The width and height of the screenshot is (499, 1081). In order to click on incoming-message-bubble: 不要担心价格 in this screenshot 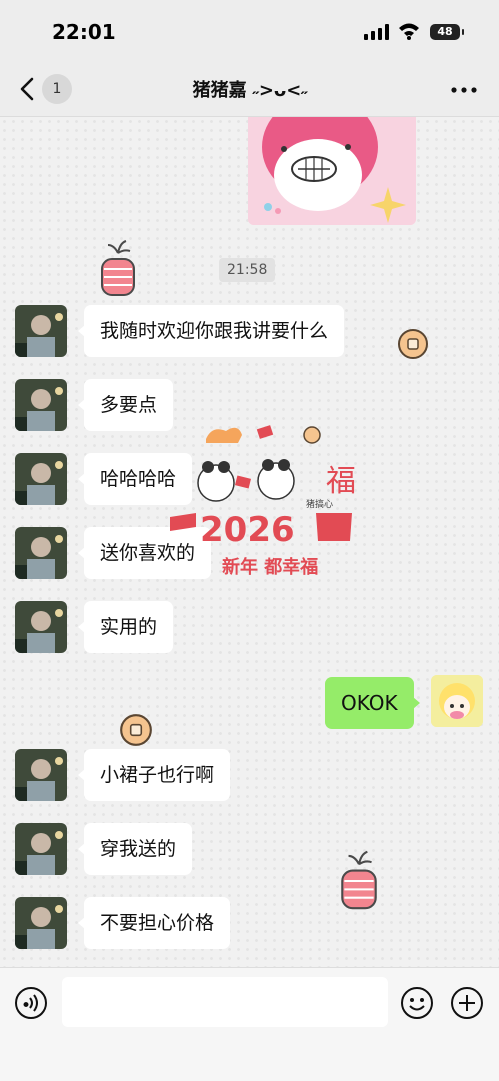, I will do `click(154, 923)`.